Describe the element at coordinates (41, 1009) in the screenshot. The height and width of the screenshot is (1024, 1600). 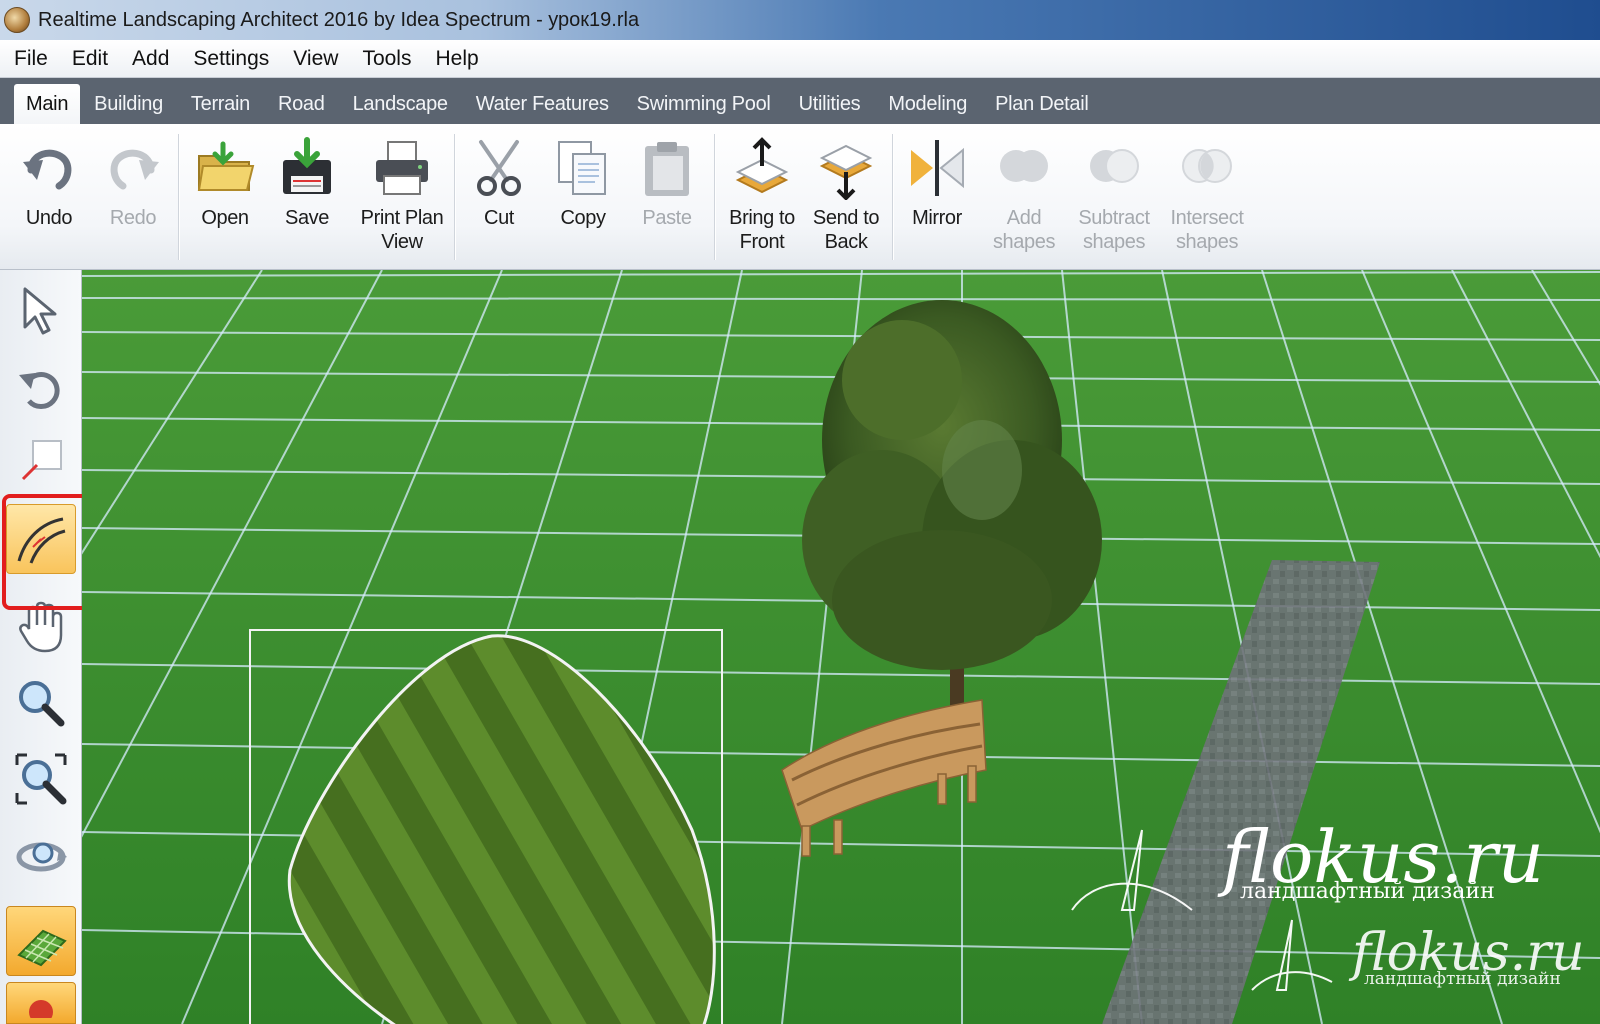
I see `red-ball-icon` at that location.